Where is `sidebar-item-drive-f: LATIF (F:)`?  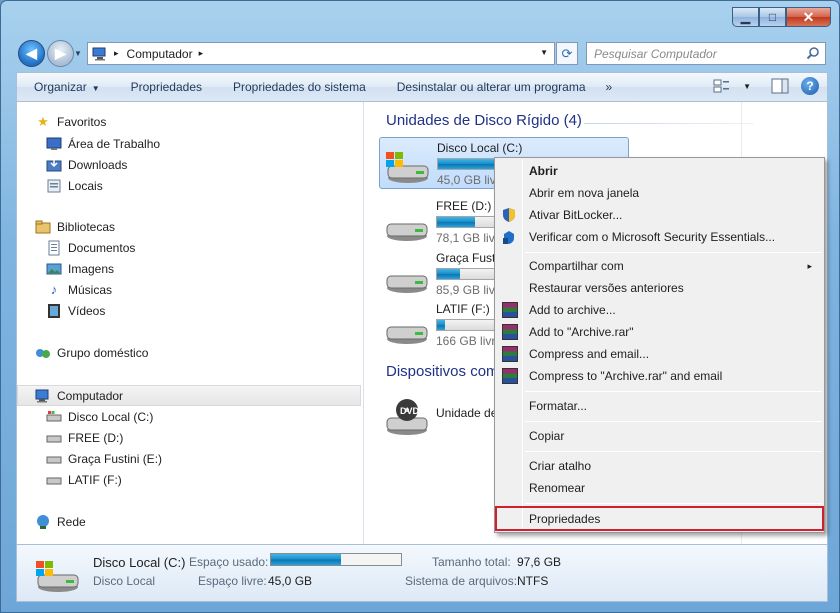 sidebar-item-drive-f: LATIF (F:) is located at coordinates (84, 479).